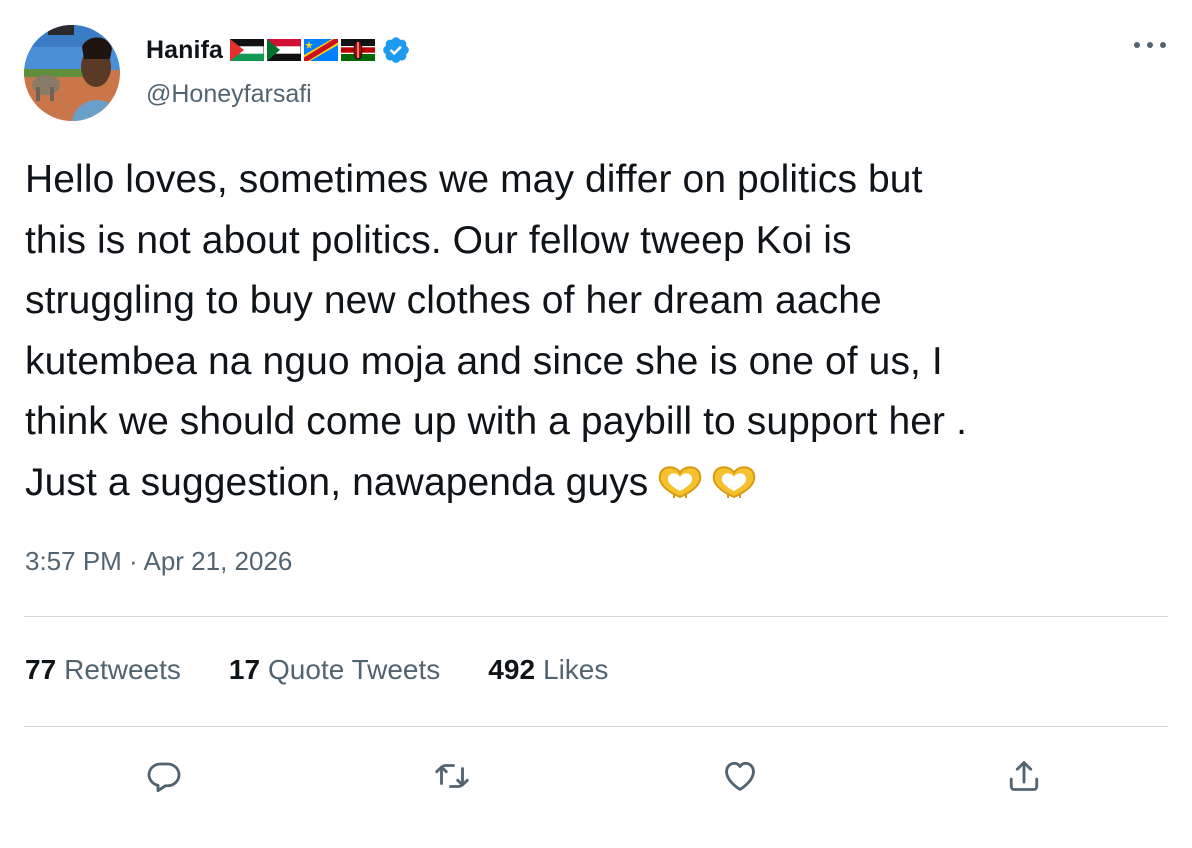 This screenshot has width=1192, height=848. What do you see at coordinates (229, 94) in the screenshot?
I see `author-handle: @Honeyfarsafi` at bounding box center [229, 94].